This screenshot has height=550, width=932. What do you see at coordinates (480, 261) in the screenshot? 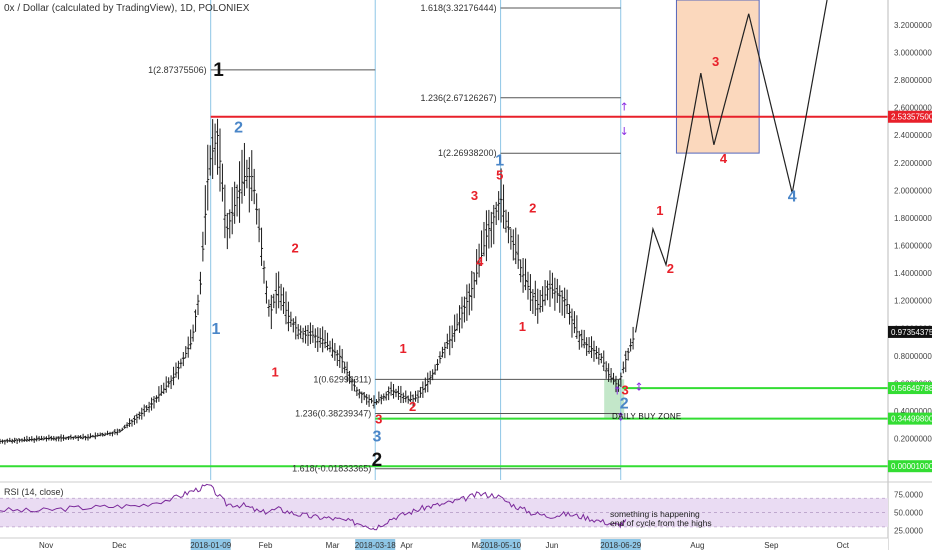
I see `wave-label-11: 4` at bounding box center [480, 261].